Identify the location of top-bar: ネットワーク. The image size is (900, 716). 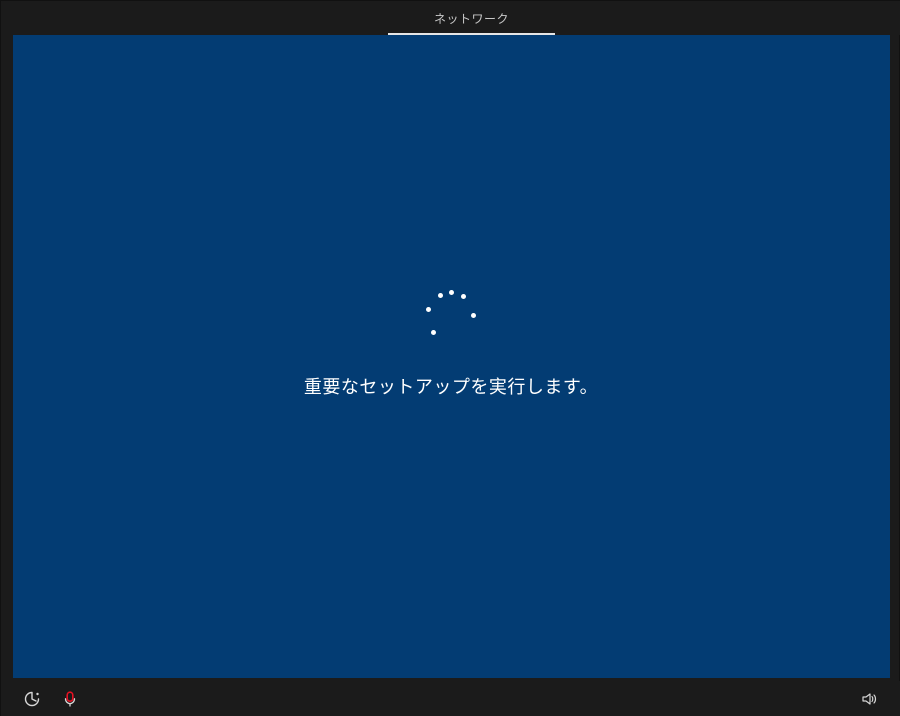
(450, 18).